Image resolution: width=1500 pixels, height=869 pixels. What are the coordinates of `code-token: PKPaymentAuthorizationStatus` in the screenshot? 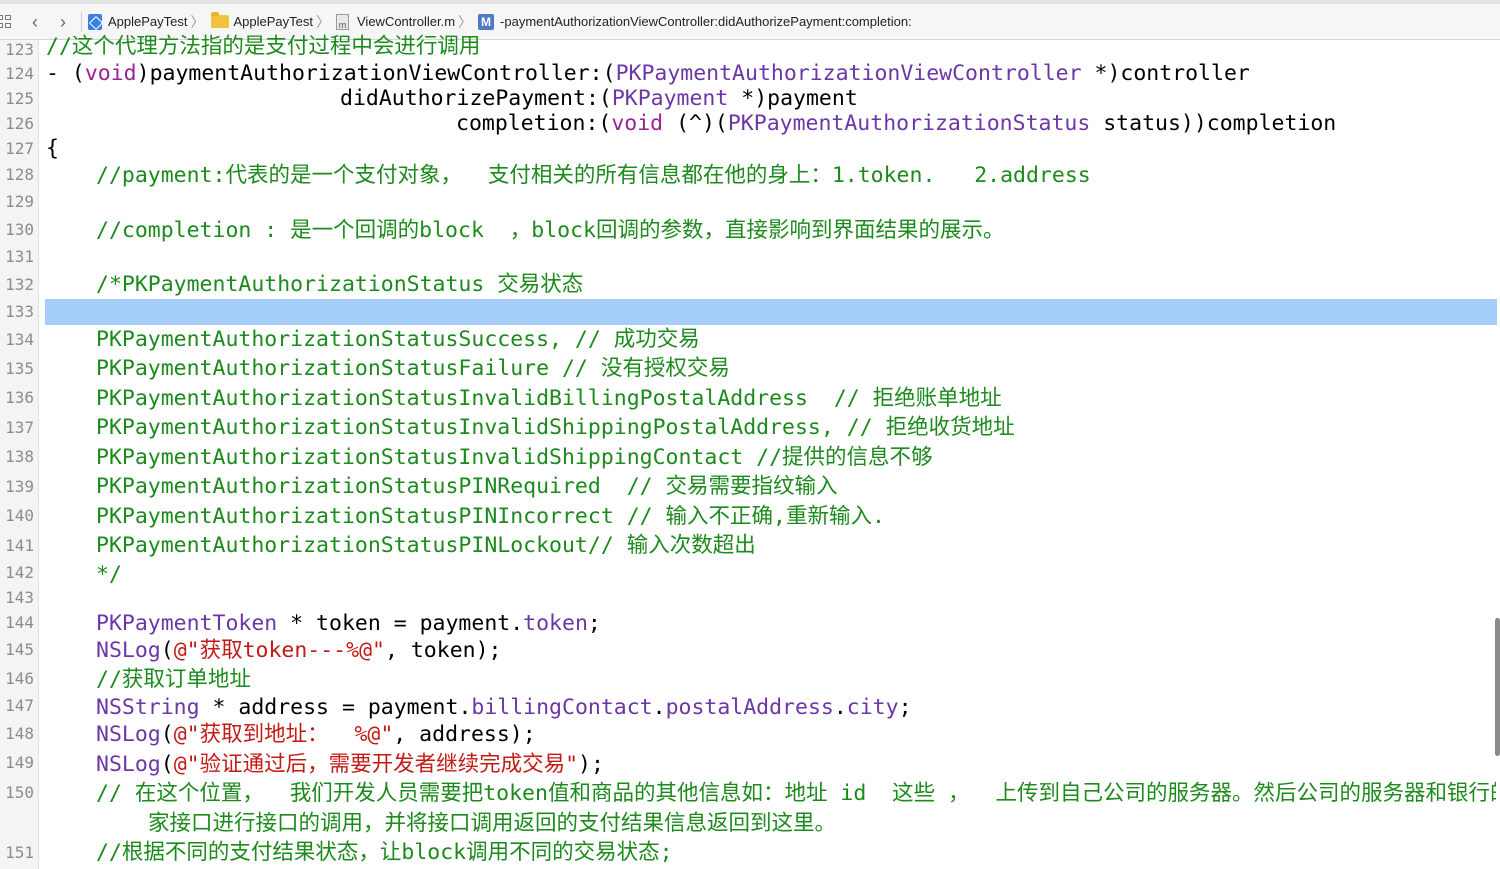 It's located at (909, 123).